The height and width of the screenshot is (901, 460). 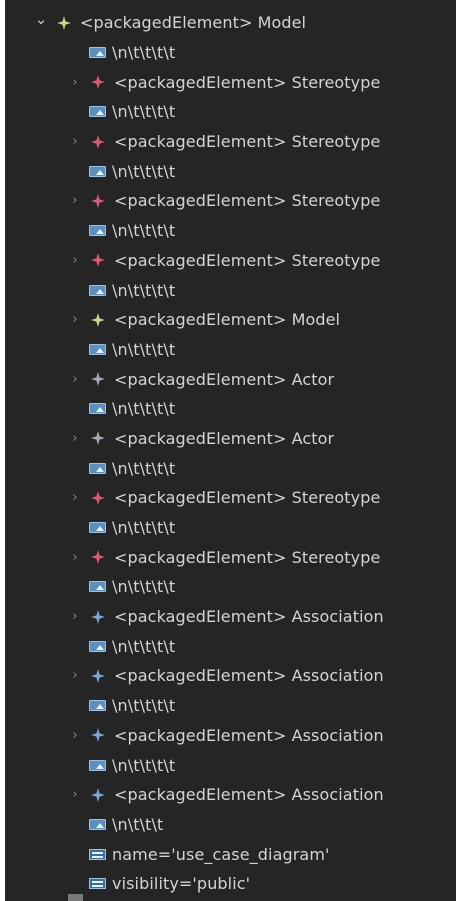 I want to click on tree-node: › <packagedElement> Model, so click(x=230, y=320).